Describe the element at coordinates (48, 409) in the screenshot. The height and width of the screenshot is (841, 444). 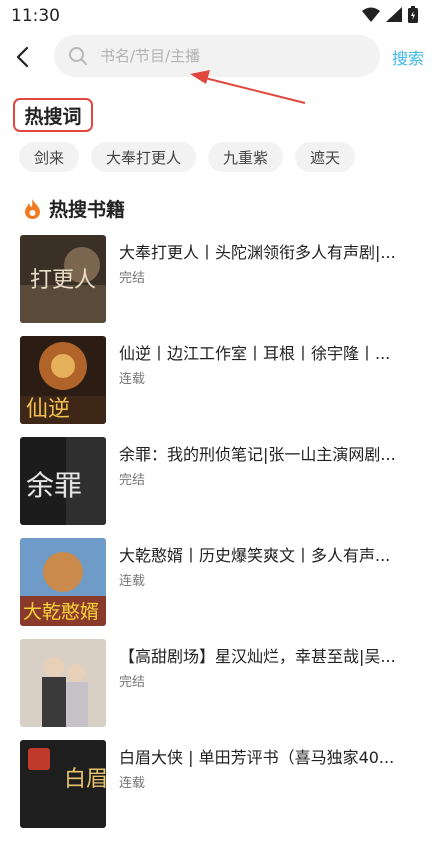
I see `book-cover-text: 仙逆` at that location.